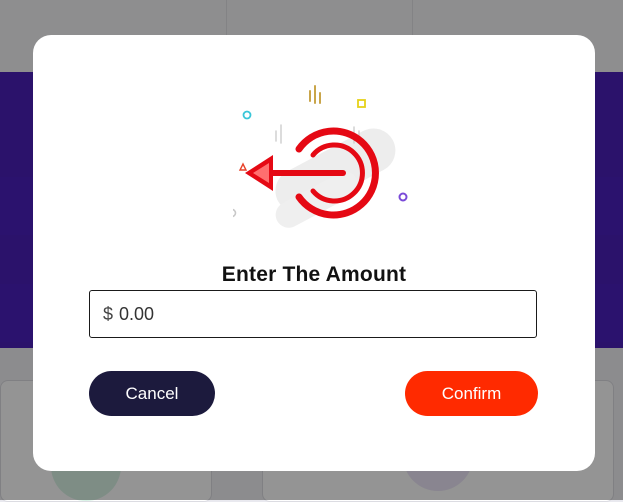 The width and height of the screenshot is (623, 502). What do you see at coordinates (152, 393) in the screenshot?
I see `cancel-button: Cancel` at bounding box center [152, 393].